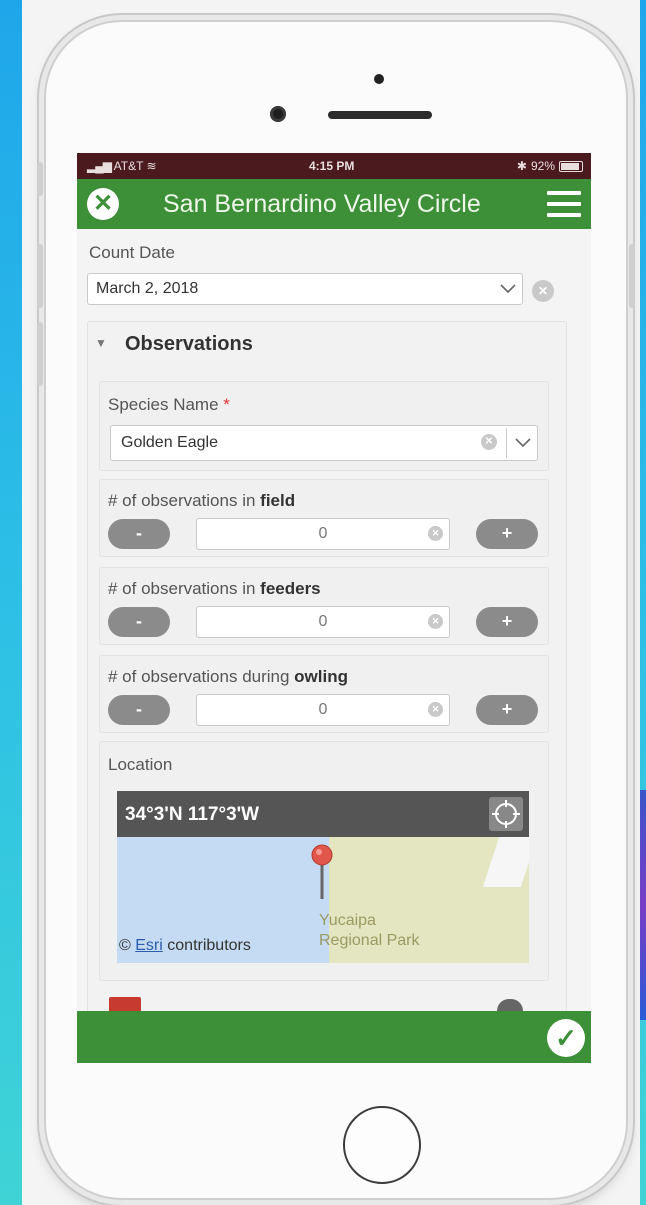 The image size is (646, 1205). I want to click on label-emphasis: field, so click(278, 500).